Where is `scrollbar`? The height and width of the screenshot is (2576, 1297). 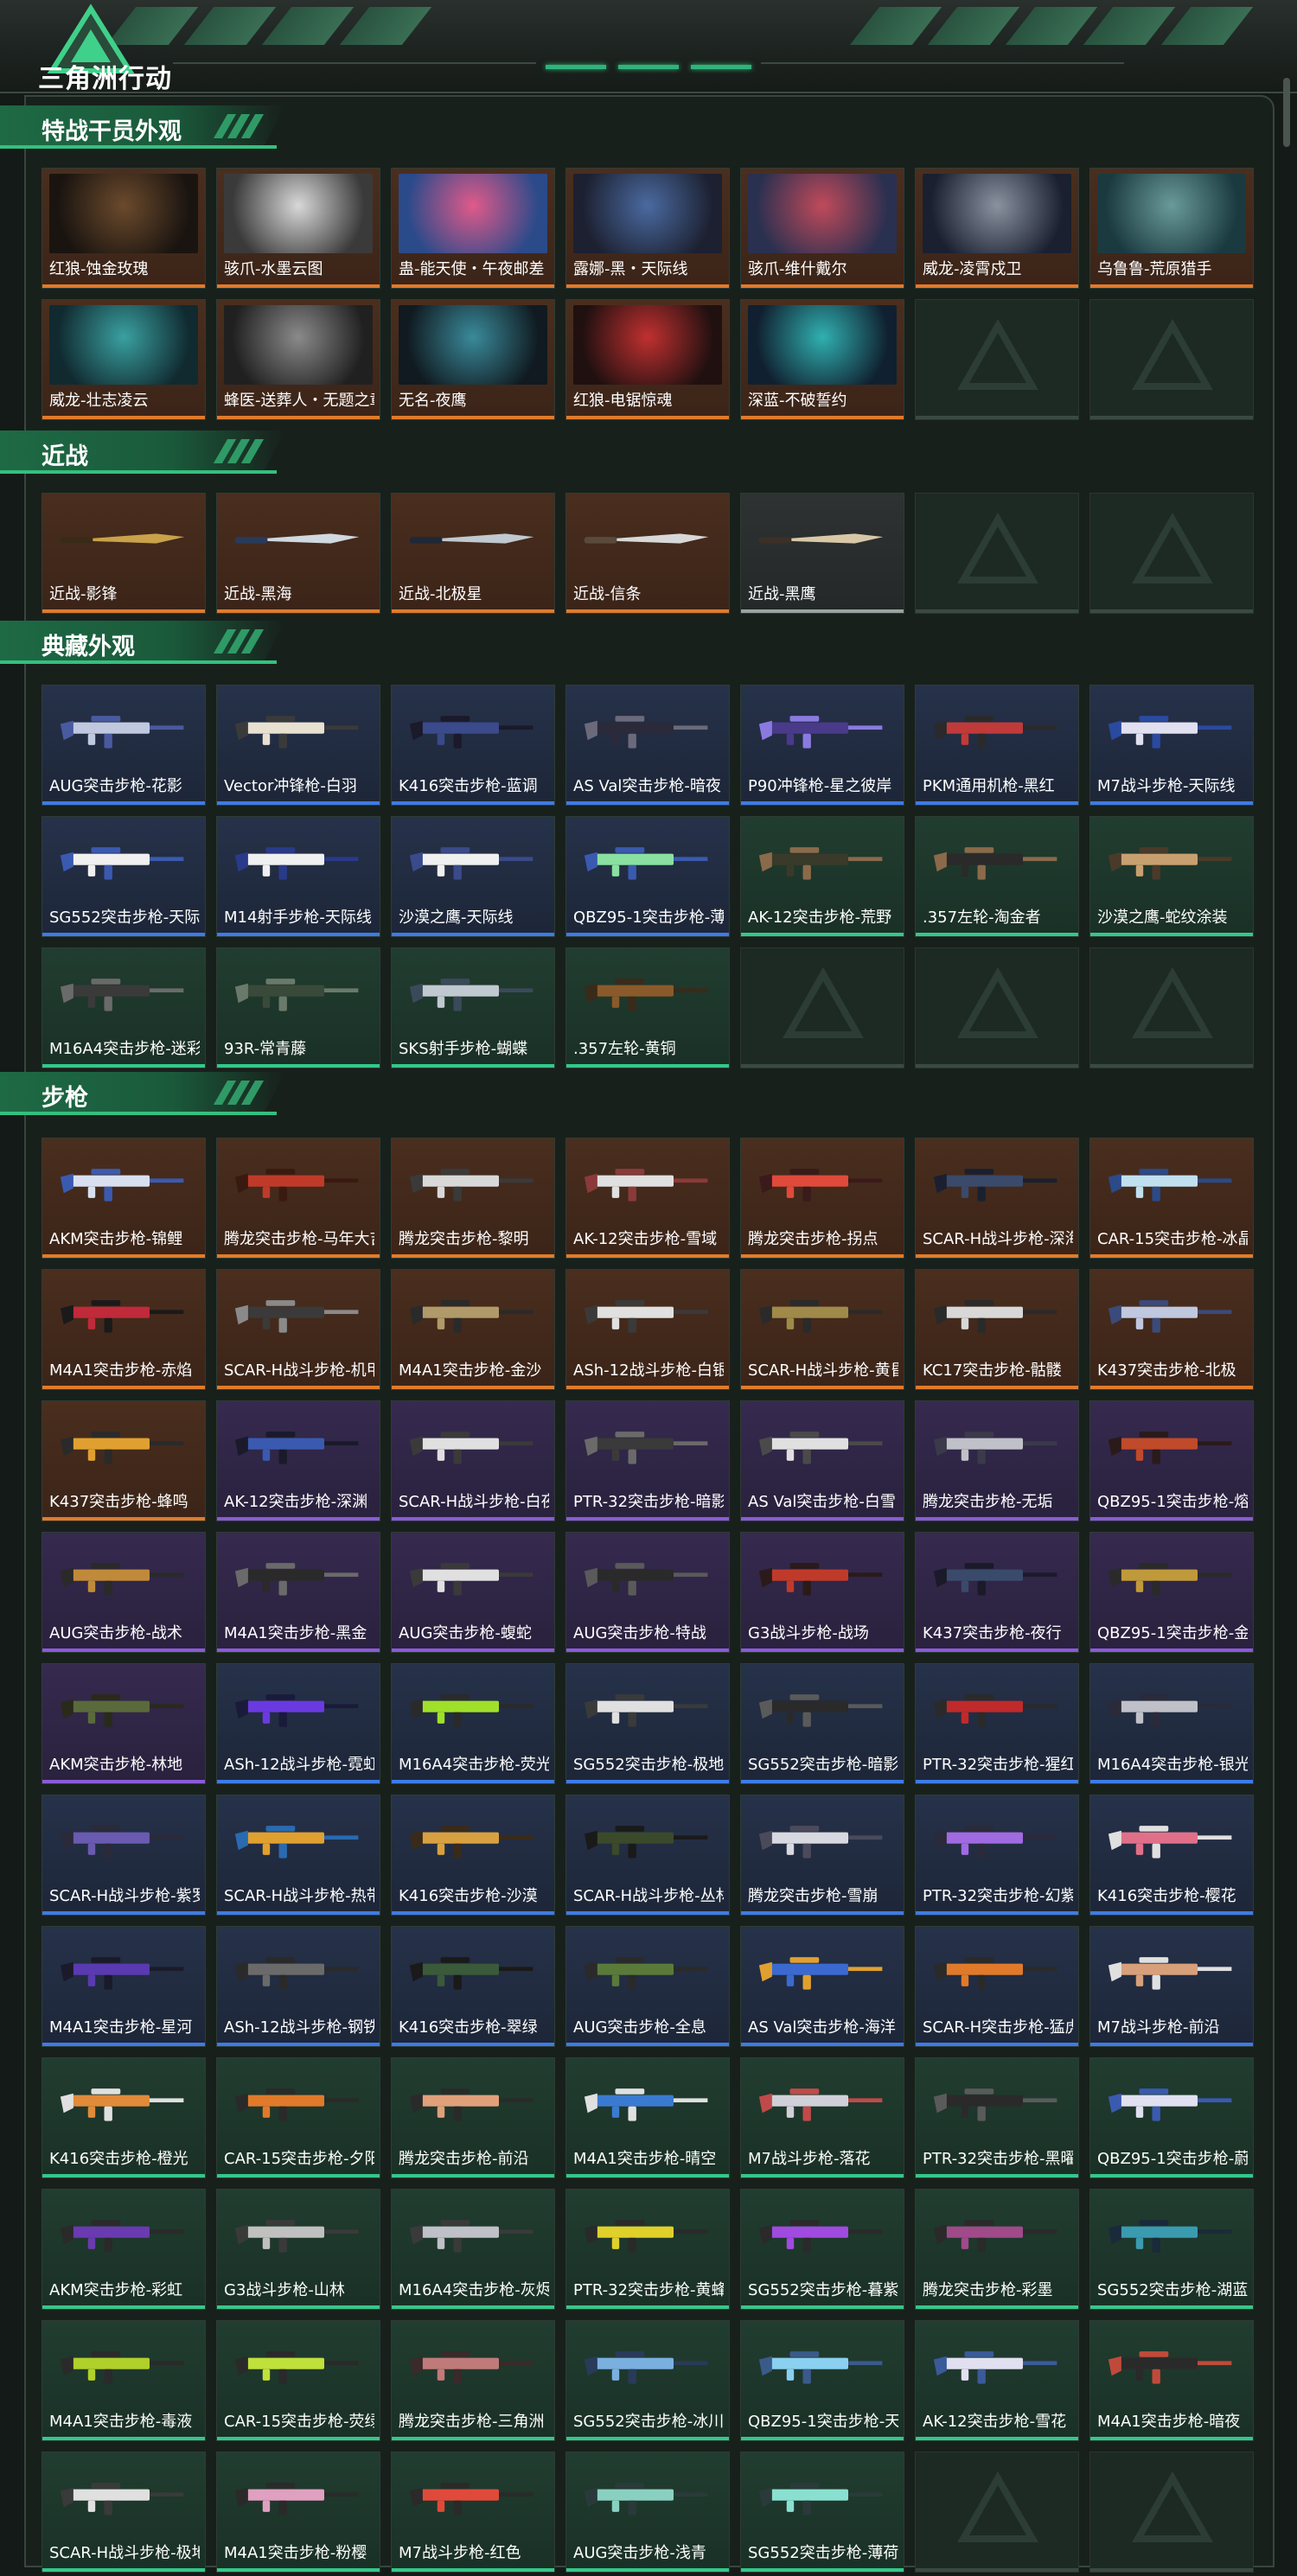
scrollbar is located at coordinates (1286, 112).